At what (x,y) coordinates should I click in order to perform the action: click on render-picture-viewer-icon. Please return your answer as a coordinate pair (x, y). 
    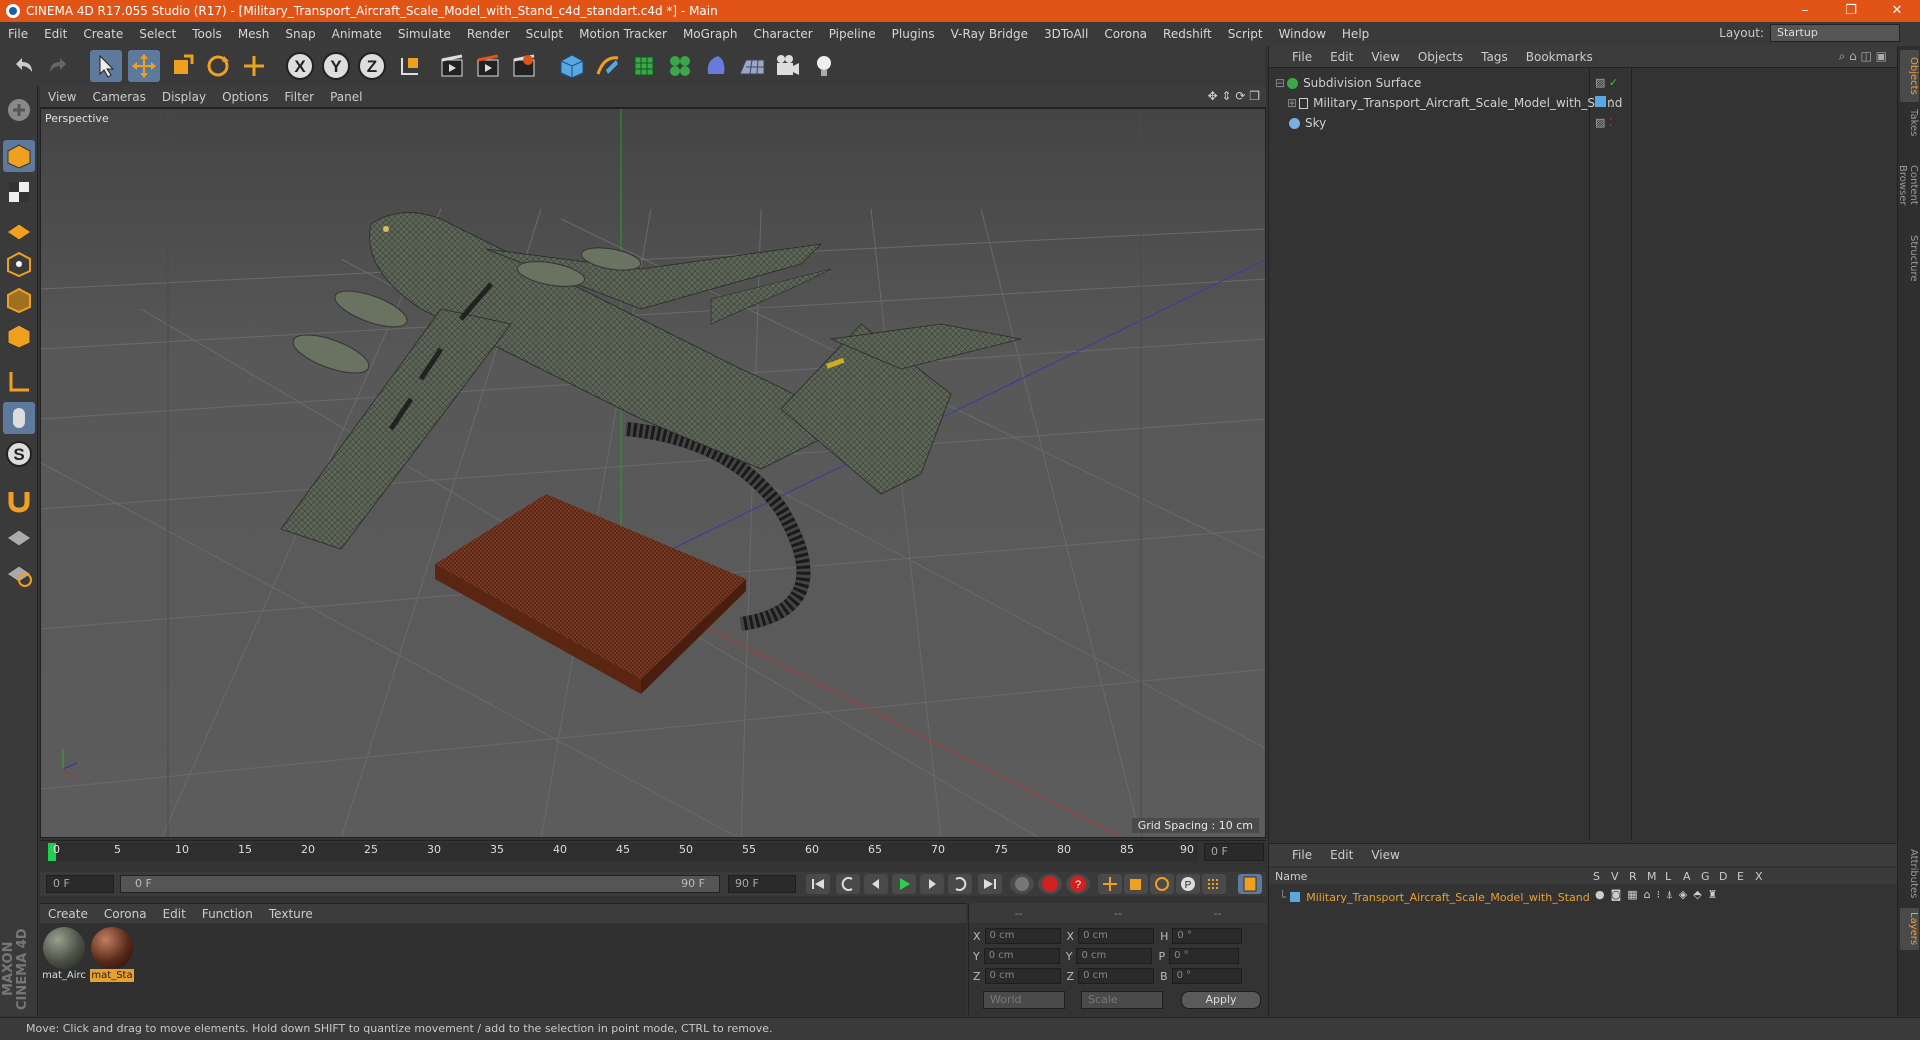
    Looking at the image, I should click on (488, 66).